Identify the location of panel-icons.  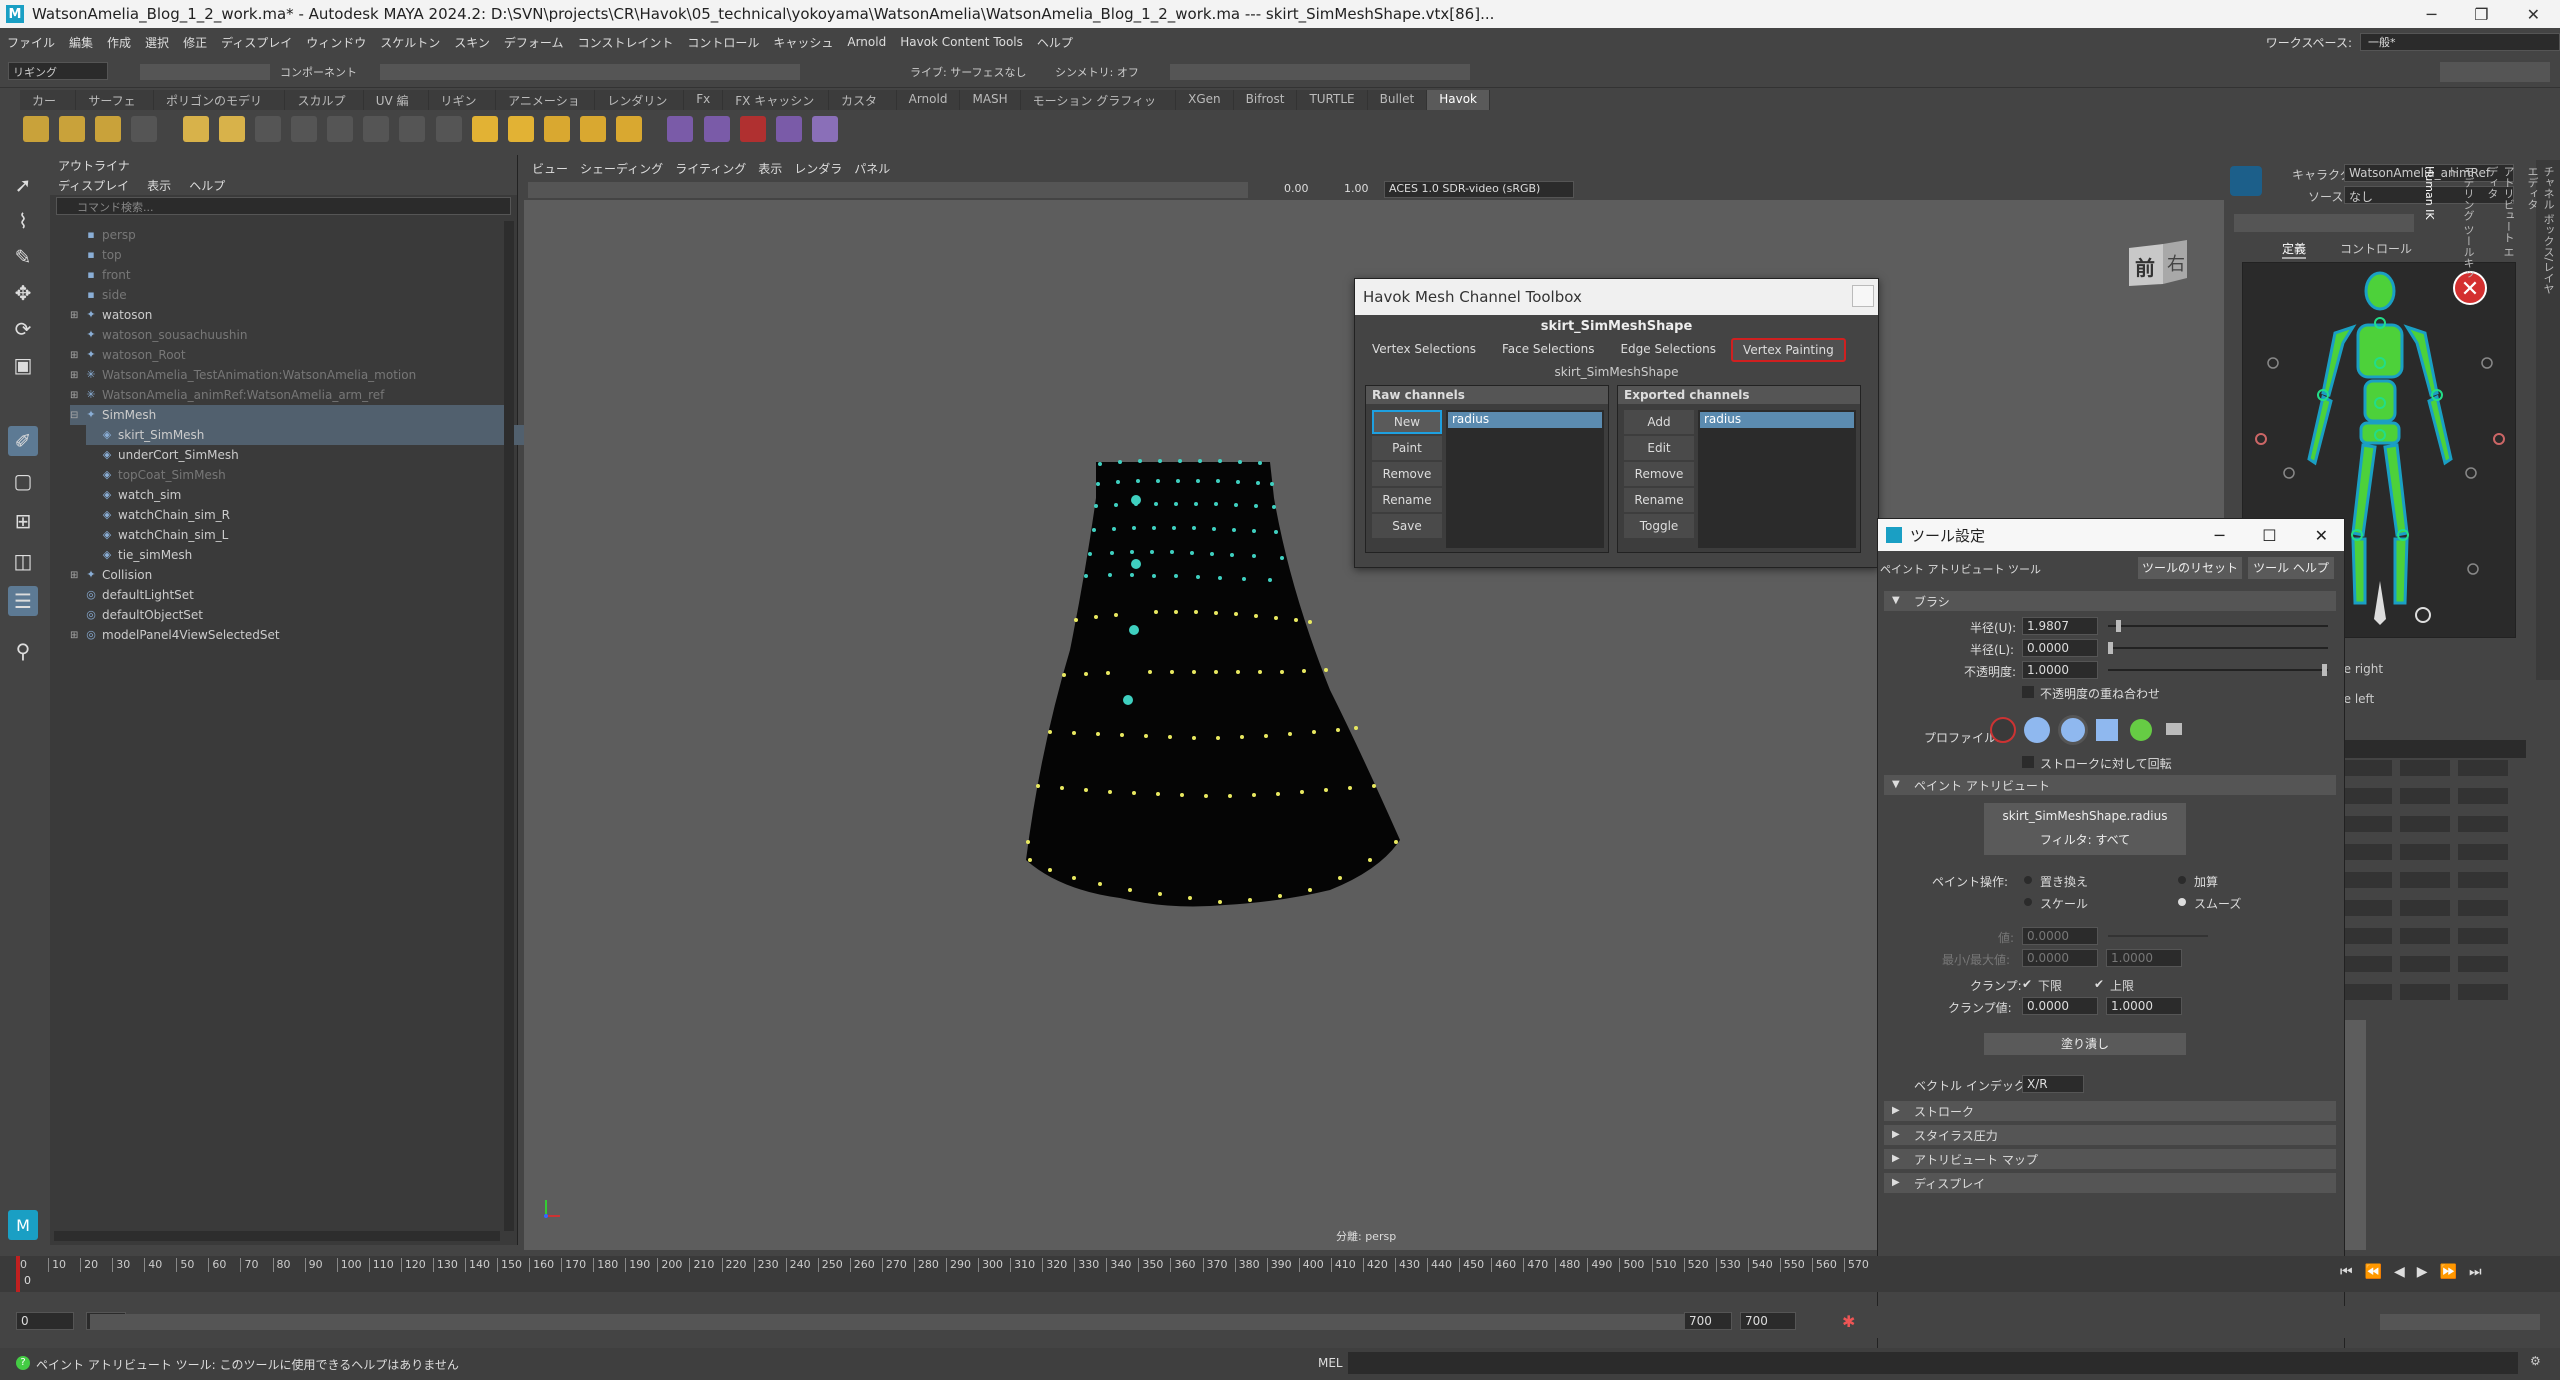
(888, 190).